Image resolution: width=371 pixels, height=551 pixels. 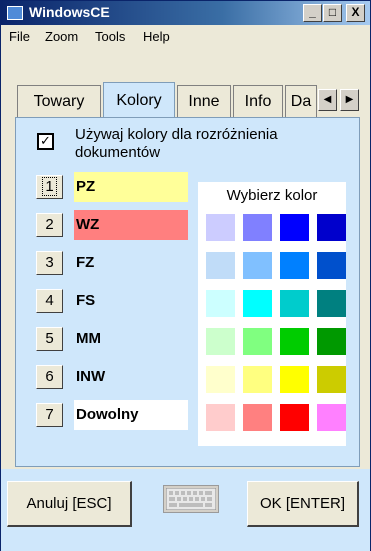 What do you see at coordinates (312, 13) in the screenshot?
I see `minimize-button: _` at bounding box center [312, 13].